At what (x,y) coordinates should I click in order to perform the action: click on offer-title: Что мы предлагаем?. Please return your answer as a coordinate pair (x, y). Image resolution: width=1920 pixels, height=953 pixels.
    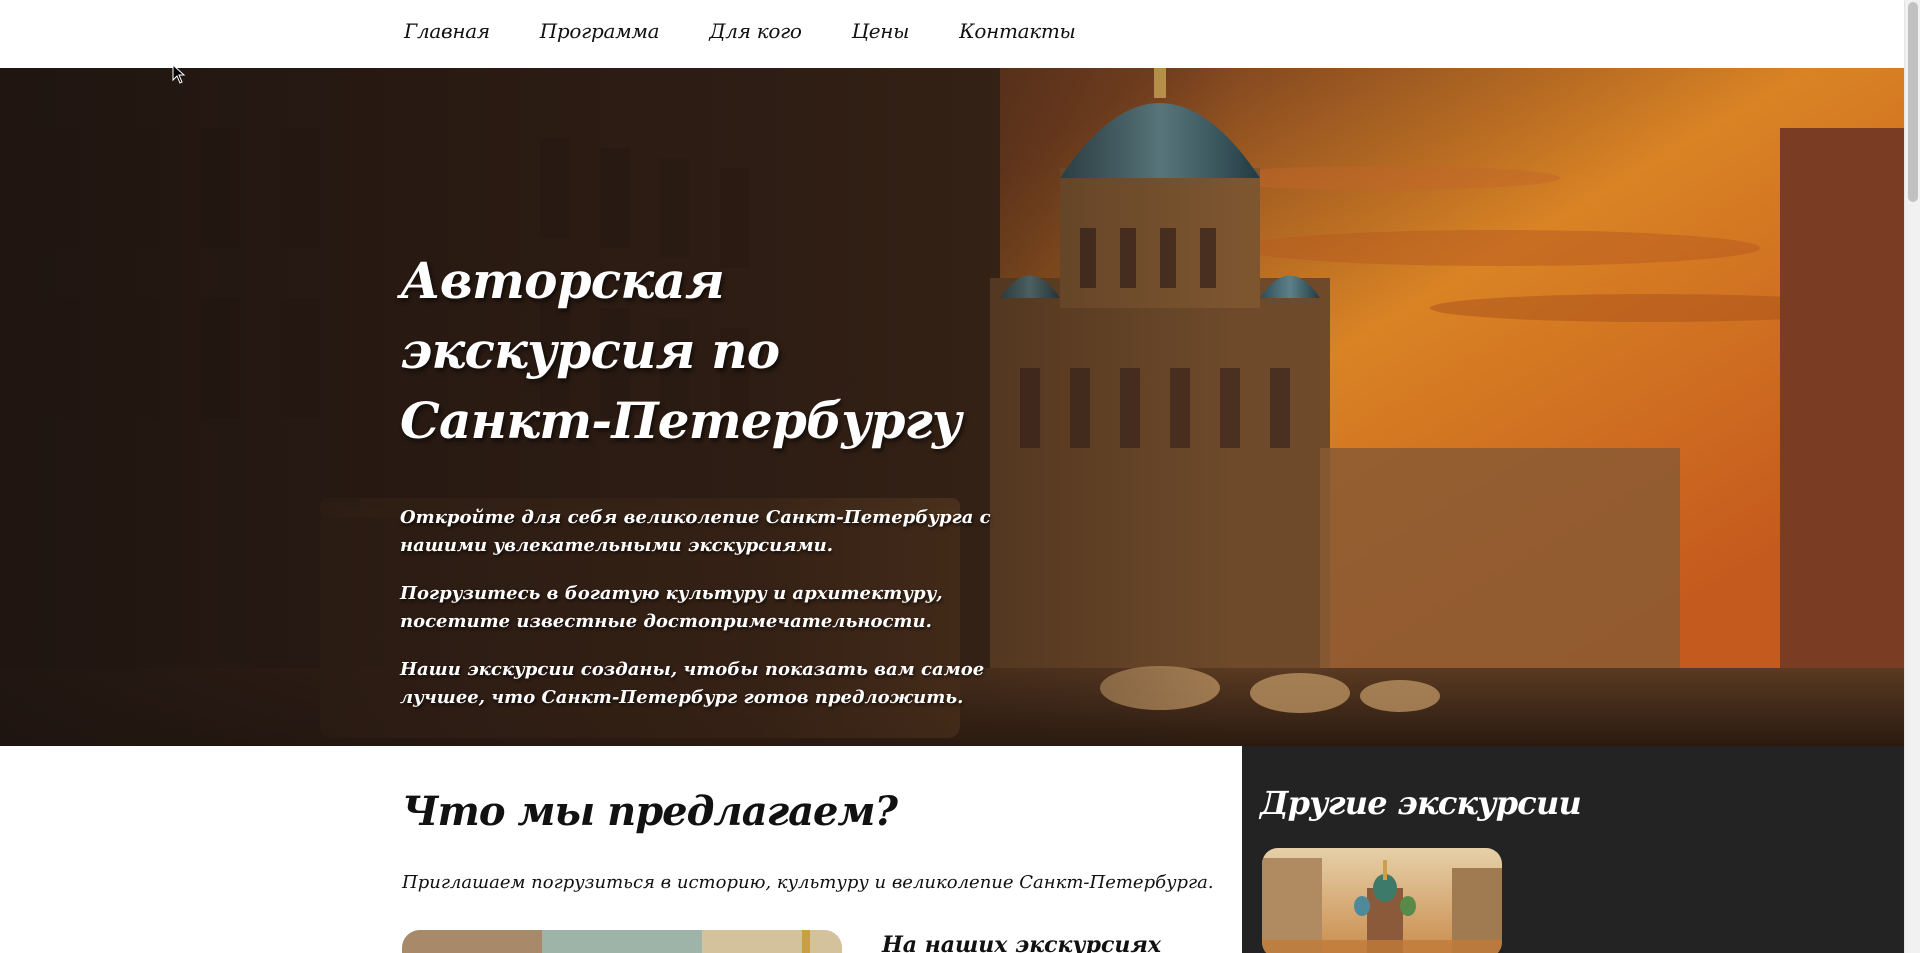
    Looking at the image, I should click on (650, 811).